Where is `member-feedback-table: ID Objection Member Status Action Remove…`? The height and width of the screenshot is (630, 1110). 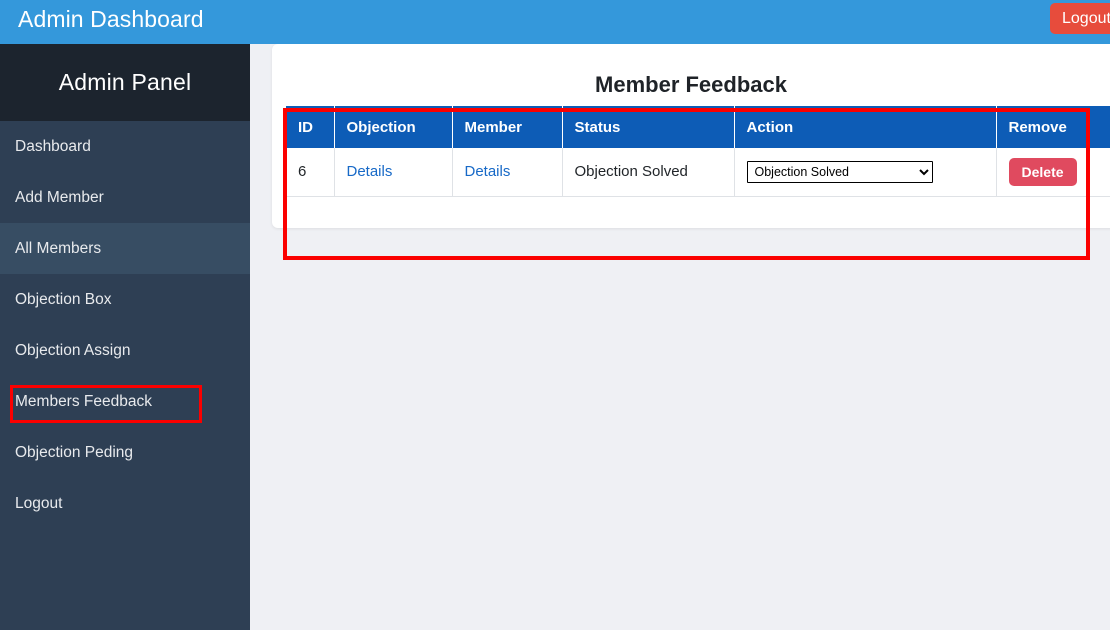 member-feedback-table: ID Objection Member Status Action Remove… is located at coordinates (698, 151).